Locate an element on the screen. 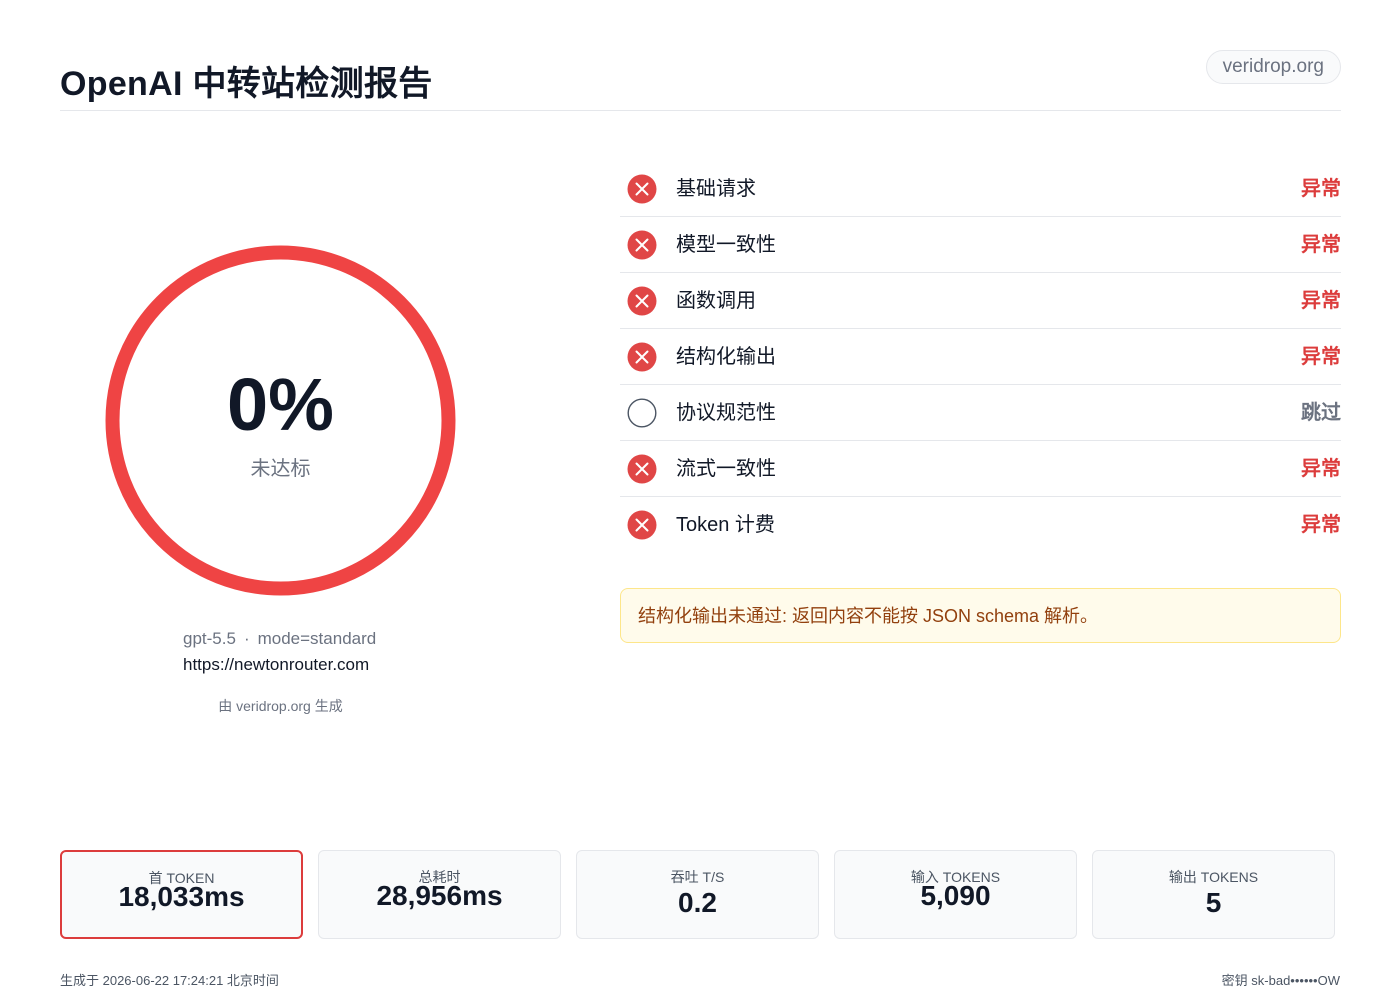  check-row: 结构化输出 异常 is located at coordinates (980, 357).